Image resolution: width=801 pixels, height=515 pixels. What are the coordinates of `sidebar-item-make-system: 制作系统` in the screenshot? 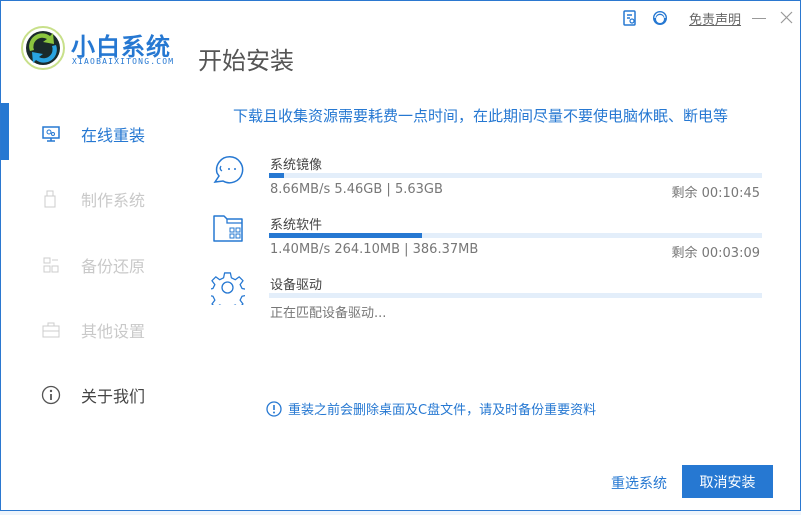 It's located at (93, 199).